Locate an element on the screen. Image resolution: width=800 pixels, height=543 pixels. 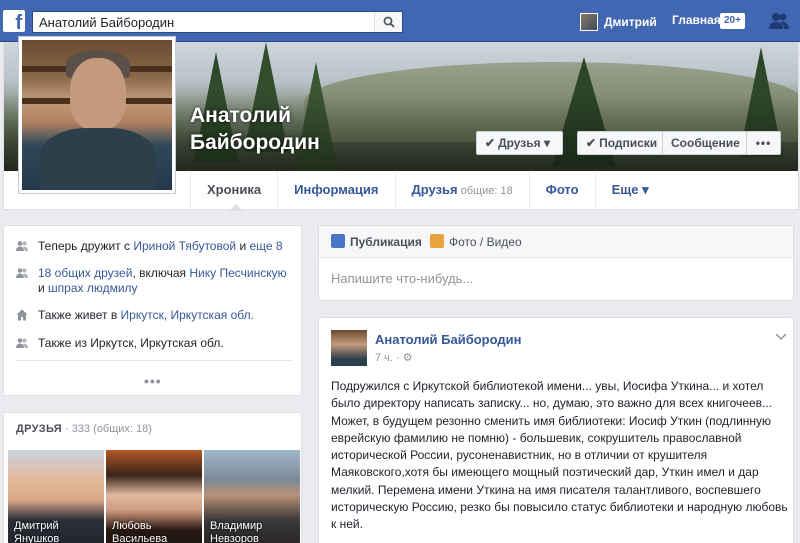
photo-sweater is located at coordinates (98, 159).